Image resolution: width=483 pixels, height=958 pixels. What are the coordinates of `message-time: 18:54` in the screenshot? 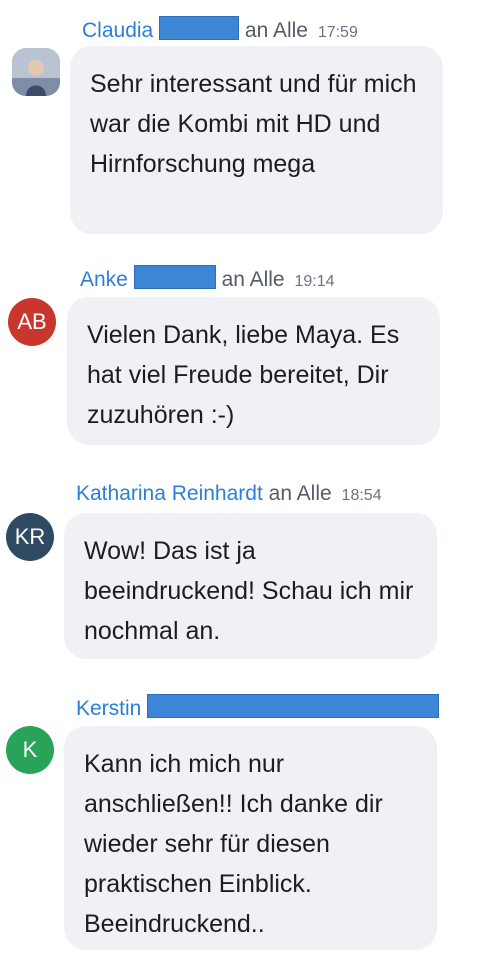 It's located at (361, 495).